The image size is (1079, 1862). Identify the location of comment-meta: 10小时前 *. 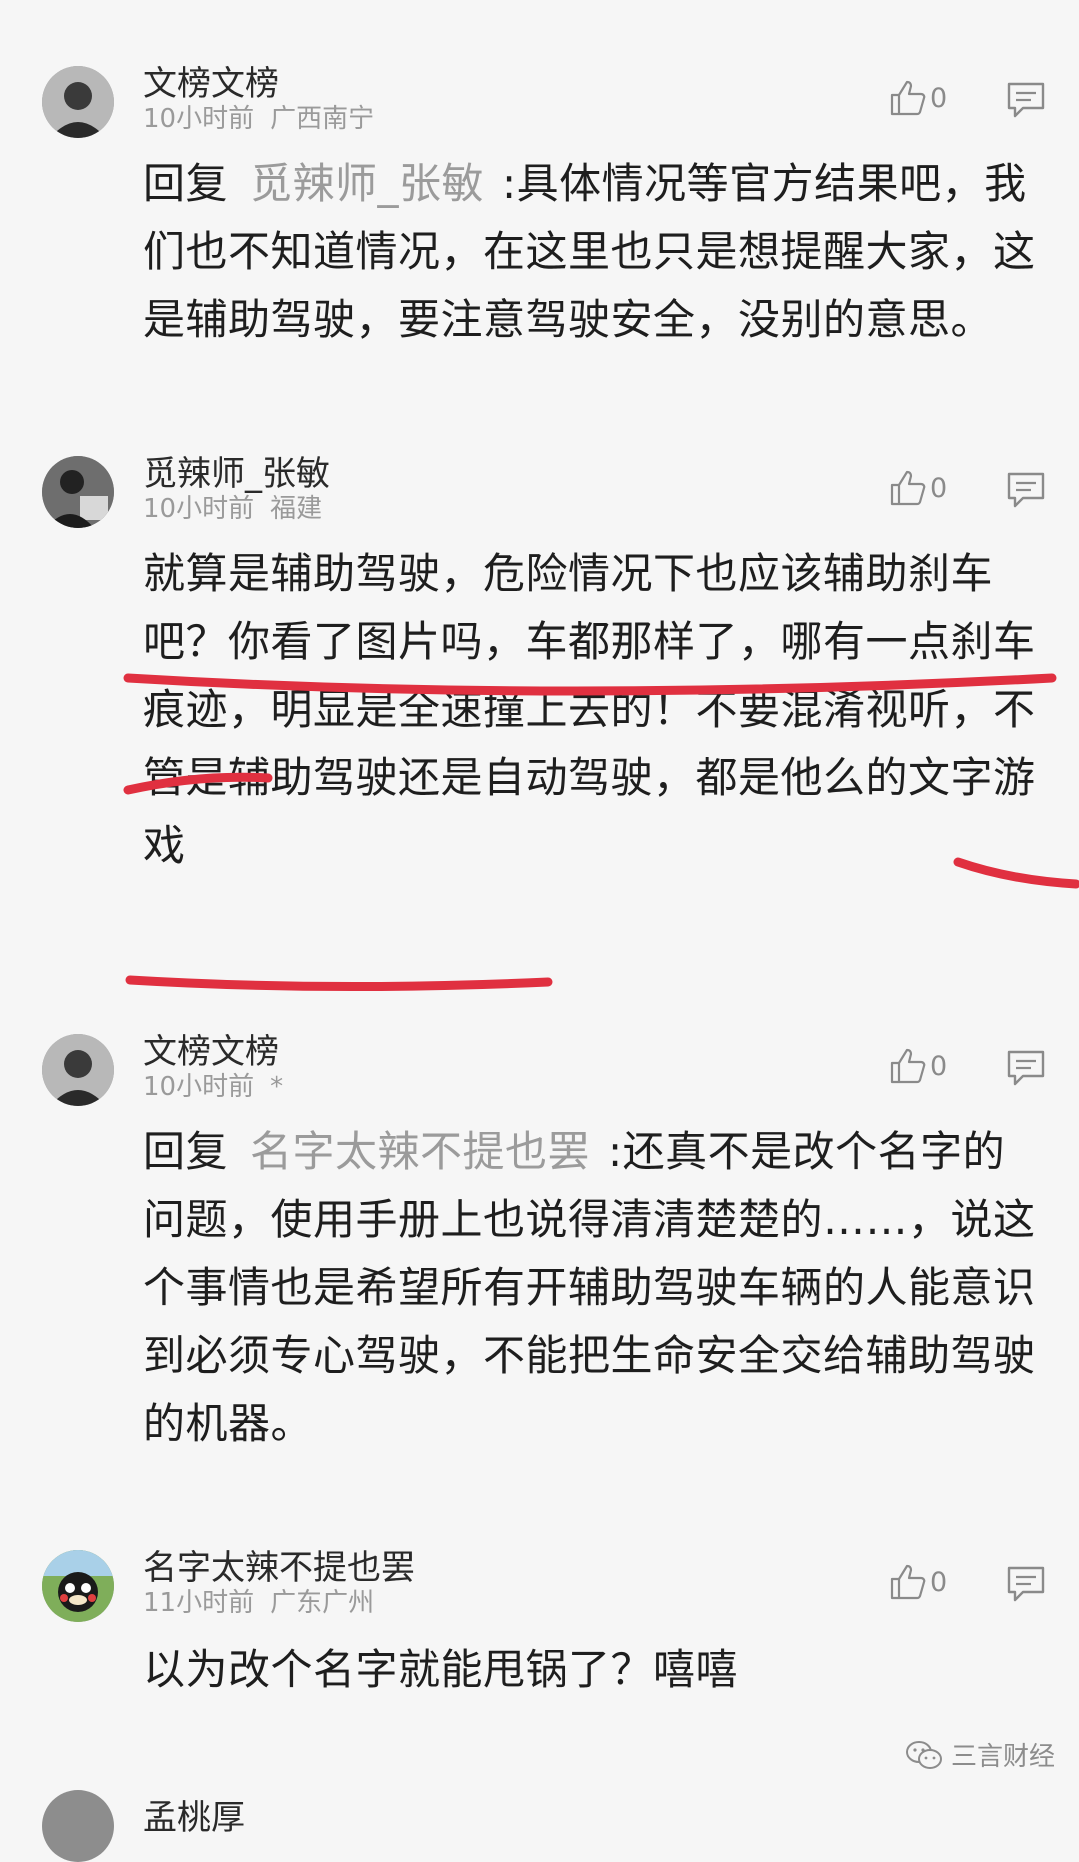
(213, 1084).